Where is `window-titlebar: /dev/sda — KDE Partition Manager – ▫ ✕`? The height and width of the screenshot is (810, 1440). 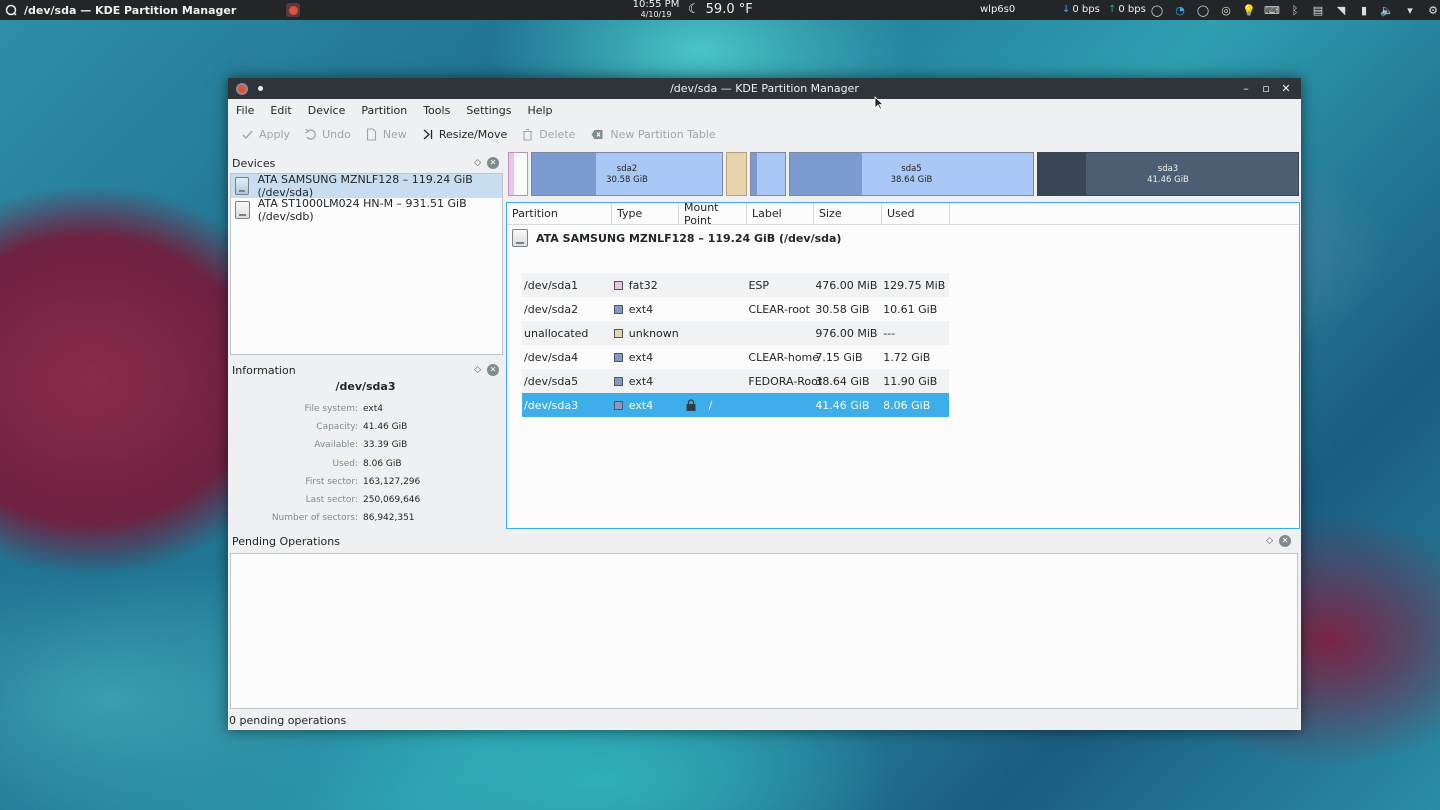 window-titlebar: /dev/sda — KDE Partition Manager – ▫ ✕ is located at coordinates (764, 88).